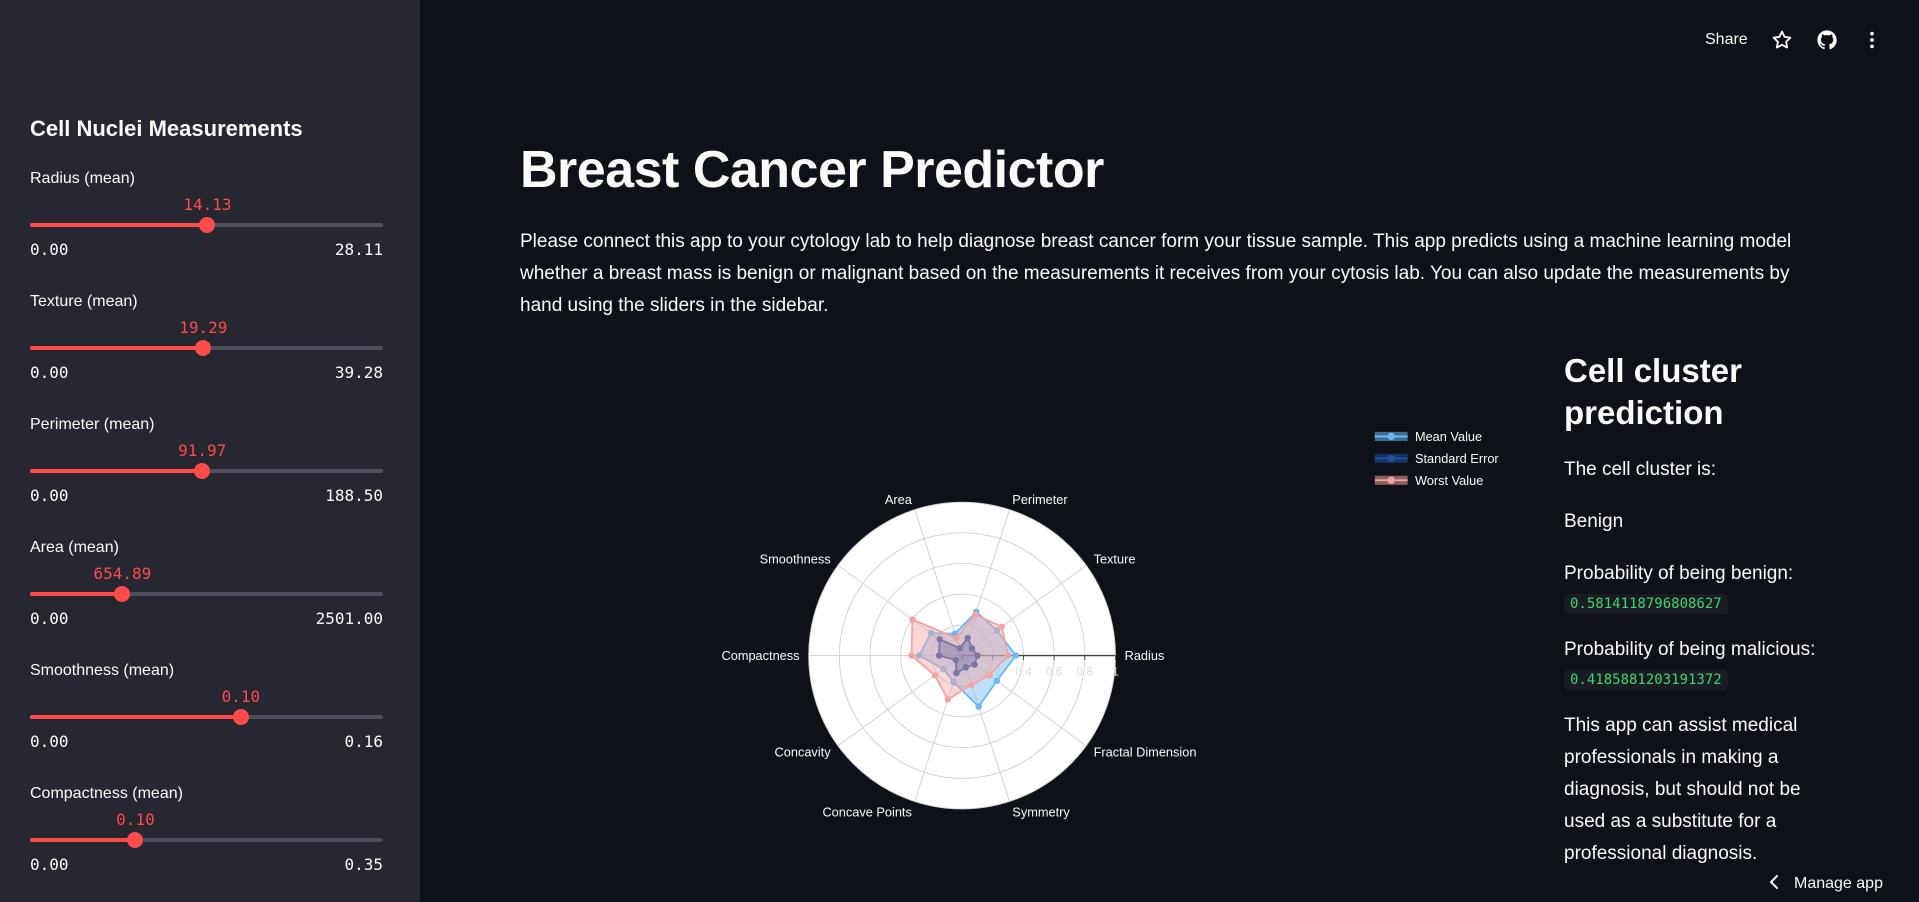 This screenshot has height=902, width=1919. Describe the element at coordinates (1594, 521) in the screenshot. I see `cluster-result: Benign` at that location.